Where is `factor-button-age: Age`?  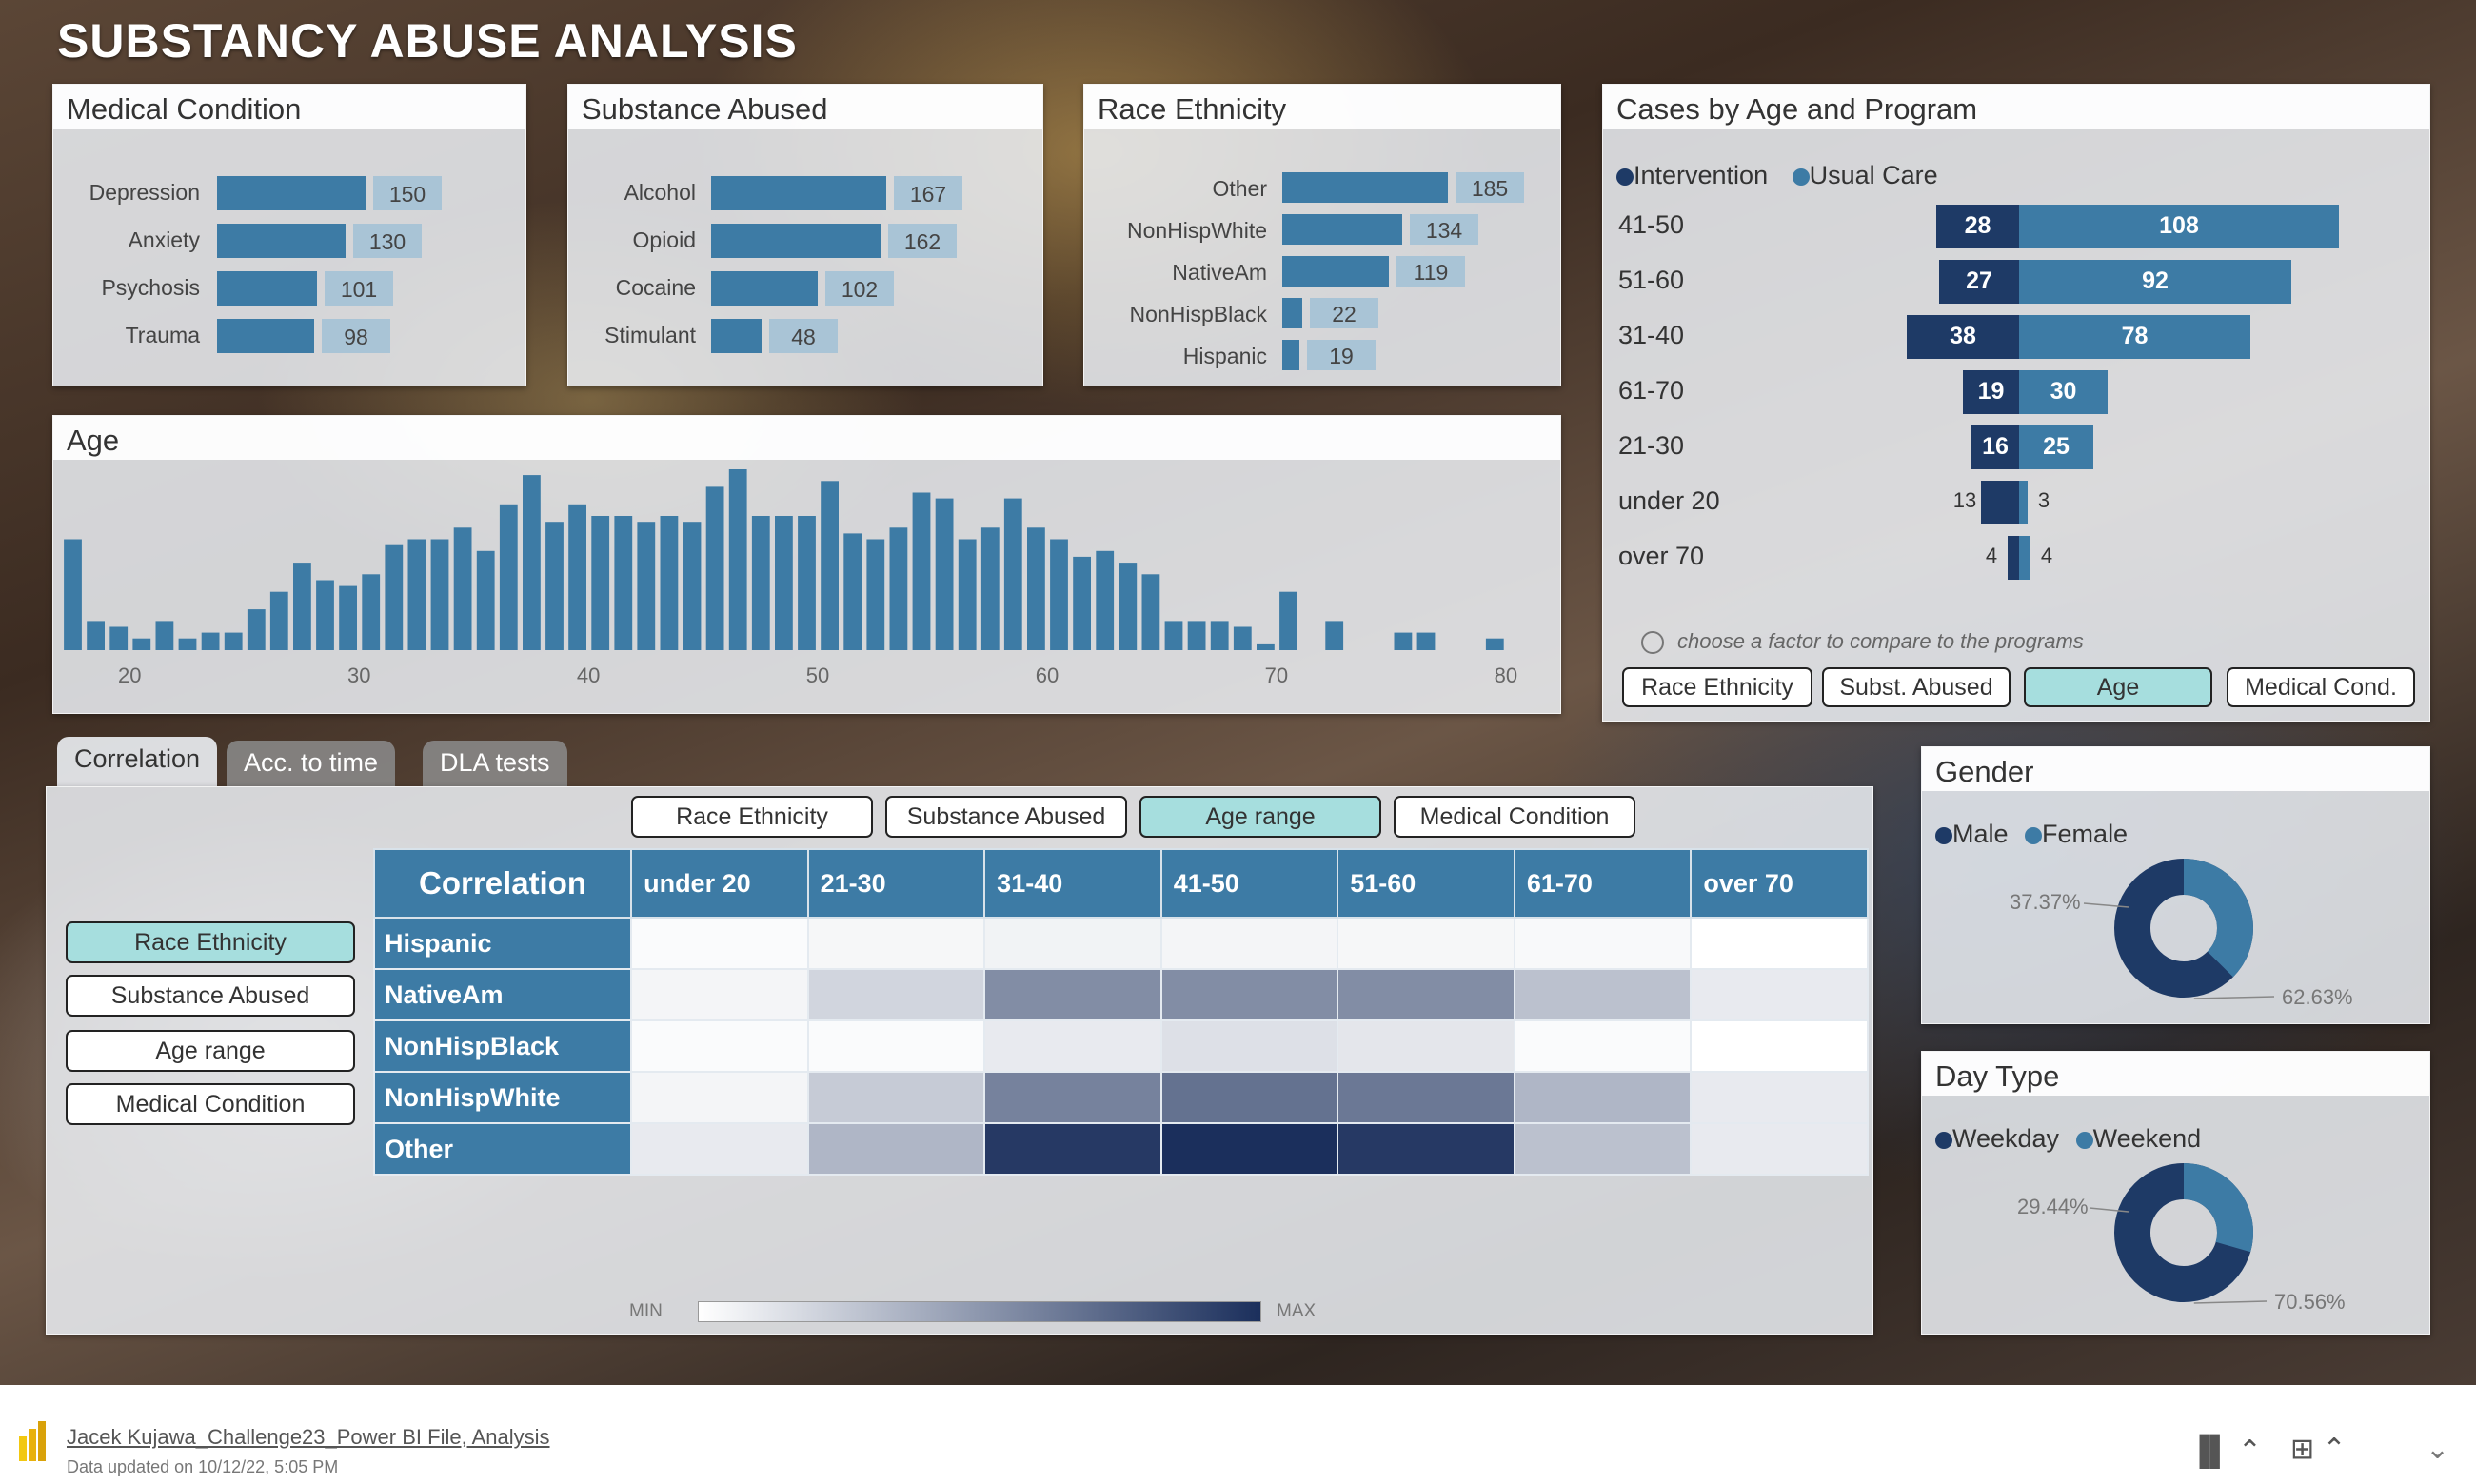 factor-button-age: Age is located at coordinates (2118, 687).